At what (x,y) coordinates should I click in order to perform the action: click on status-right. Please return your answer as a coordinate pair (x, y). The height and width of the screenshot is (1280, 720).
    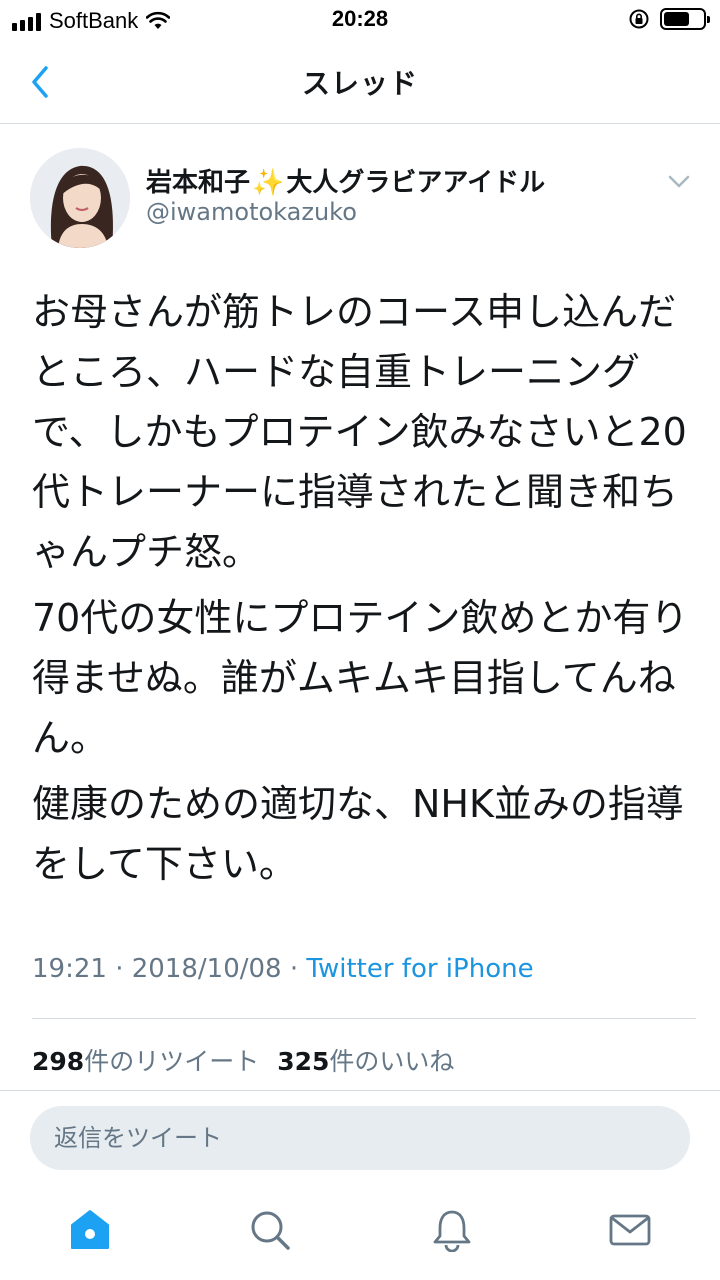
    Looking at the image, I should click on (669, 19).